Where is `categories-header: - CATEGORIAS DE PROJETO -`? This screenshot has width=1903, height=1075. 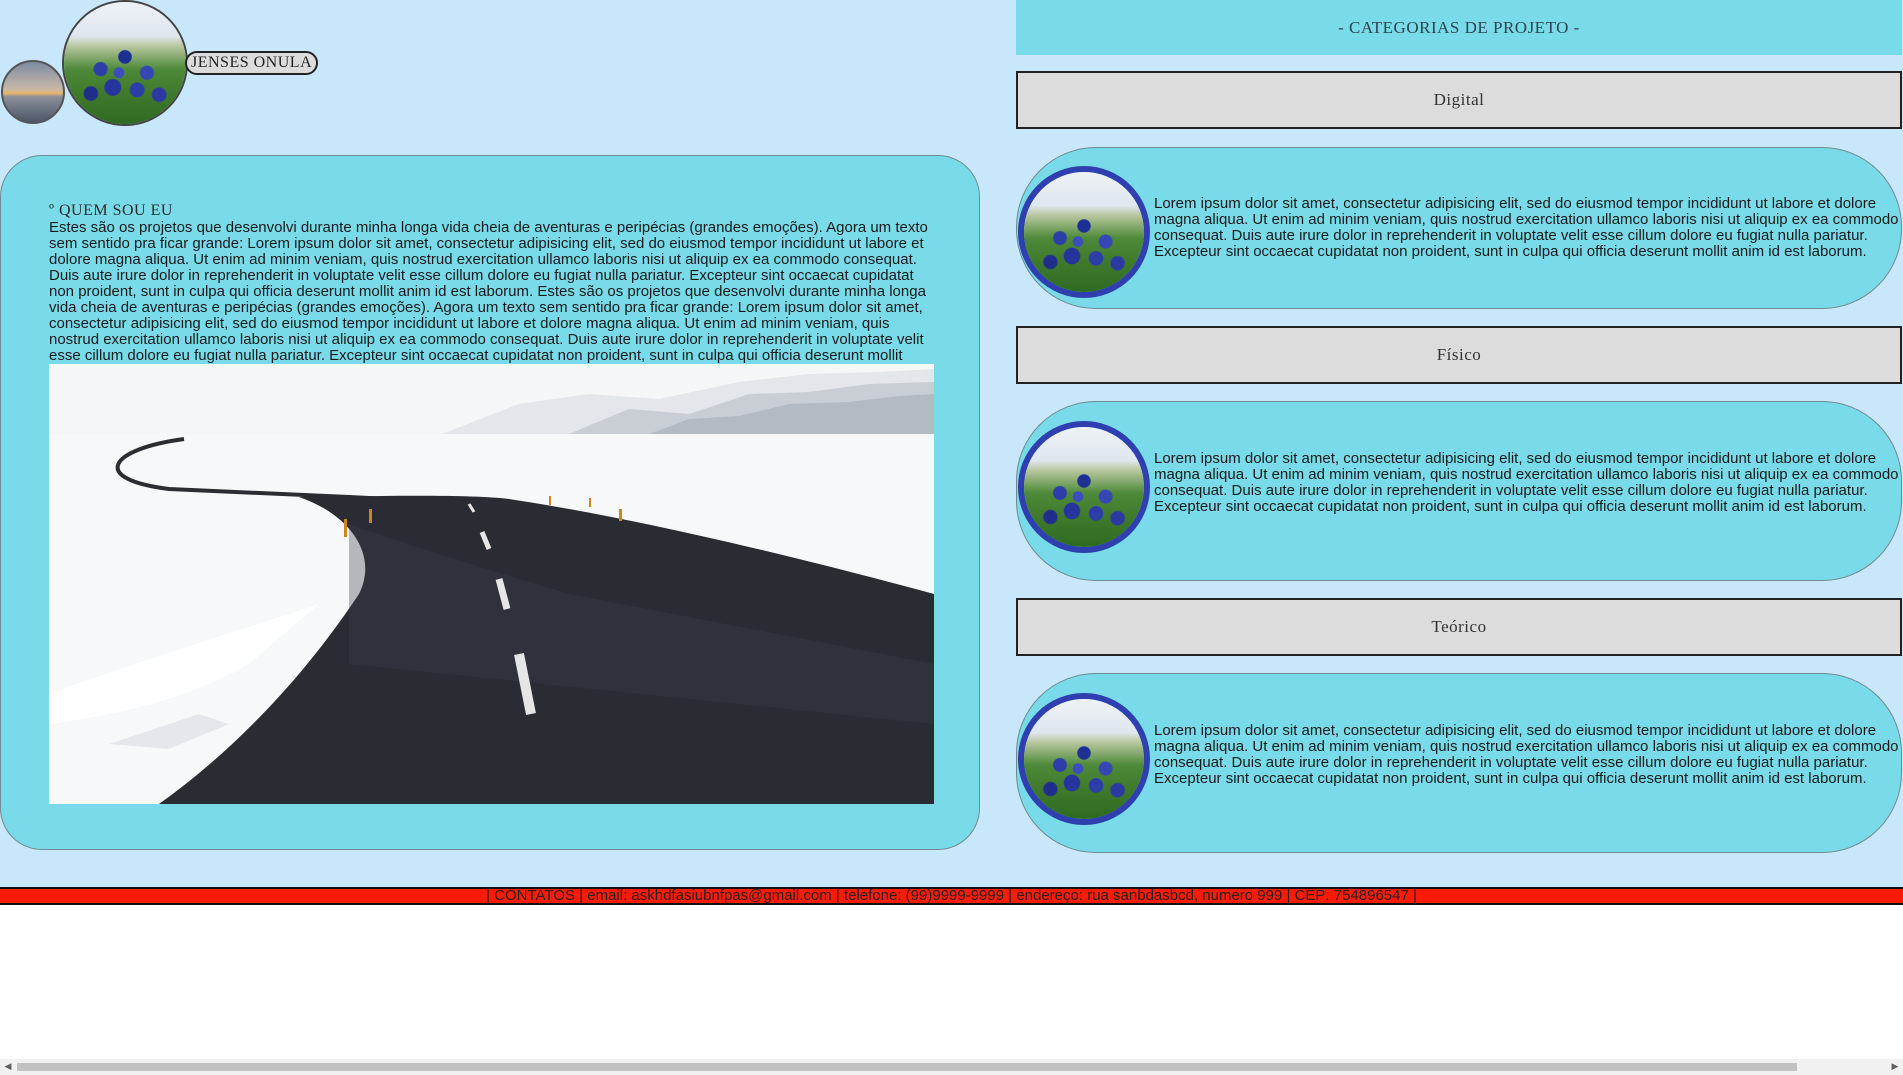
categories-header: - CATEGORIAS DE PROJETO - is located at coordinates (1459, 27).